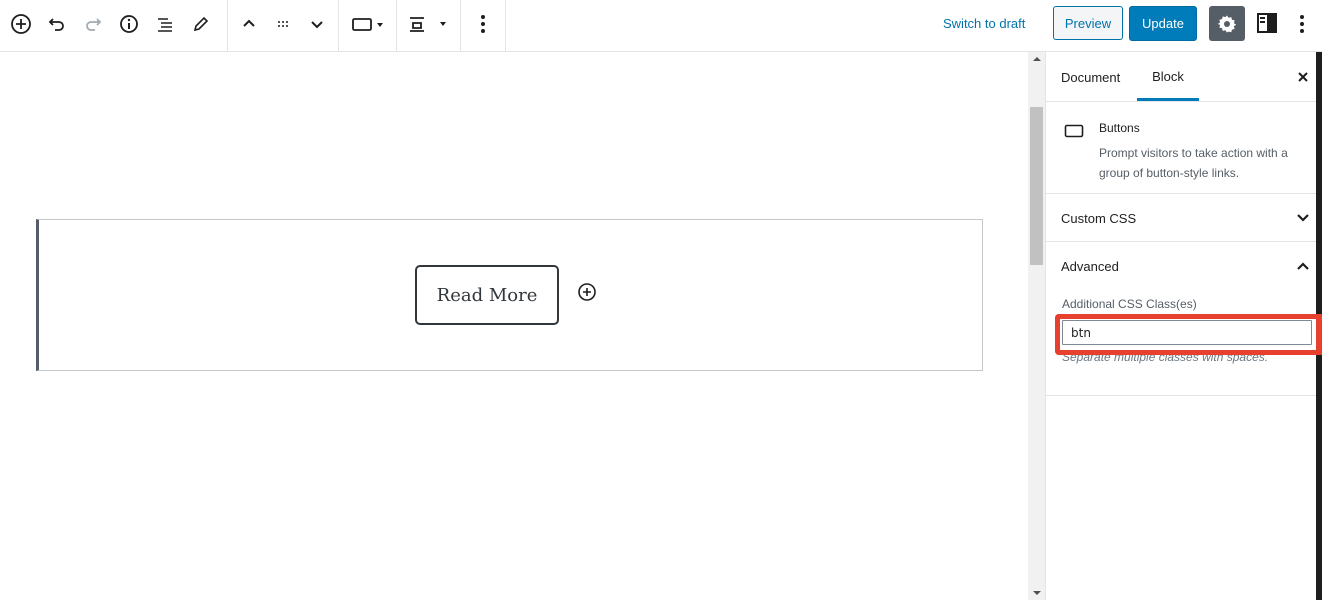  I want to click on redo-icon, so click(93, 24).